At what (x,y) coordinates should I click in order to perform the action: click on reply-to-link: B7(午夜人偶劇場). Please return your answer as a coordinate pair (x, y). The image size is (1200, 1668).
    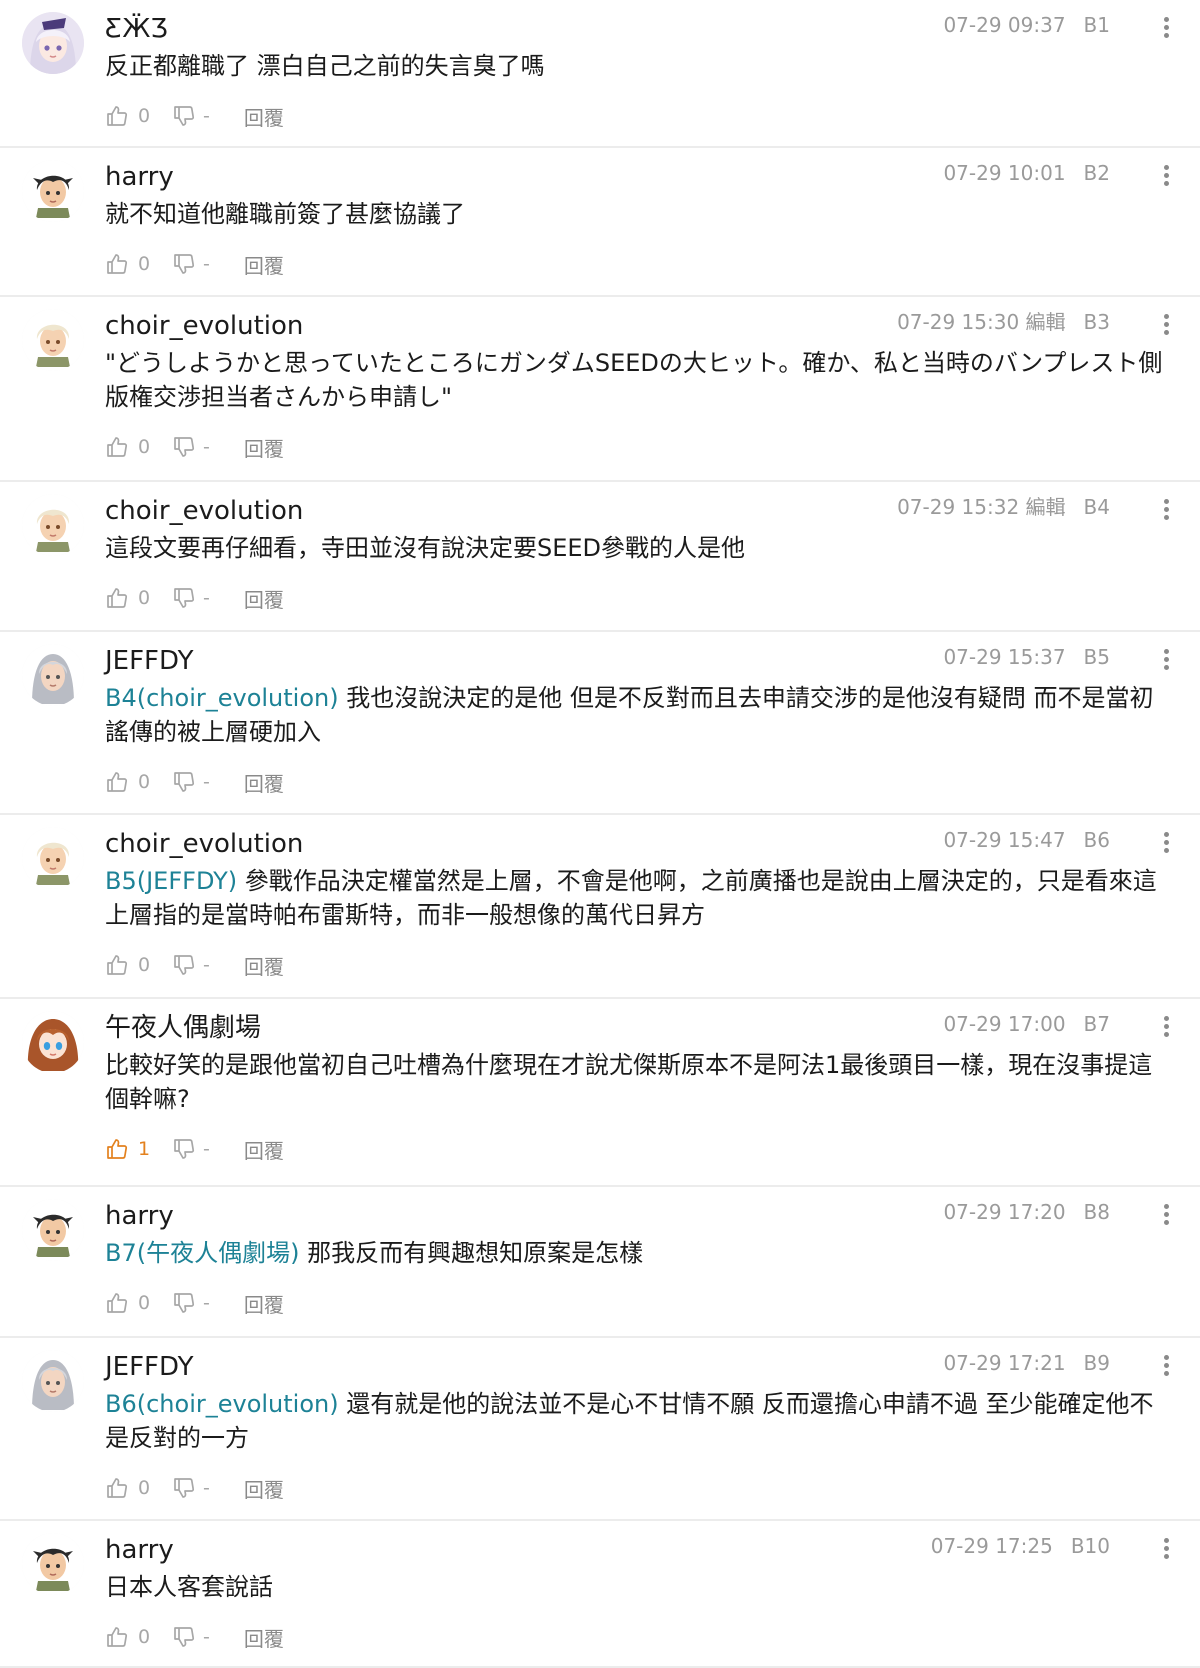
    Looking at the image, I should click on (202, 1253).